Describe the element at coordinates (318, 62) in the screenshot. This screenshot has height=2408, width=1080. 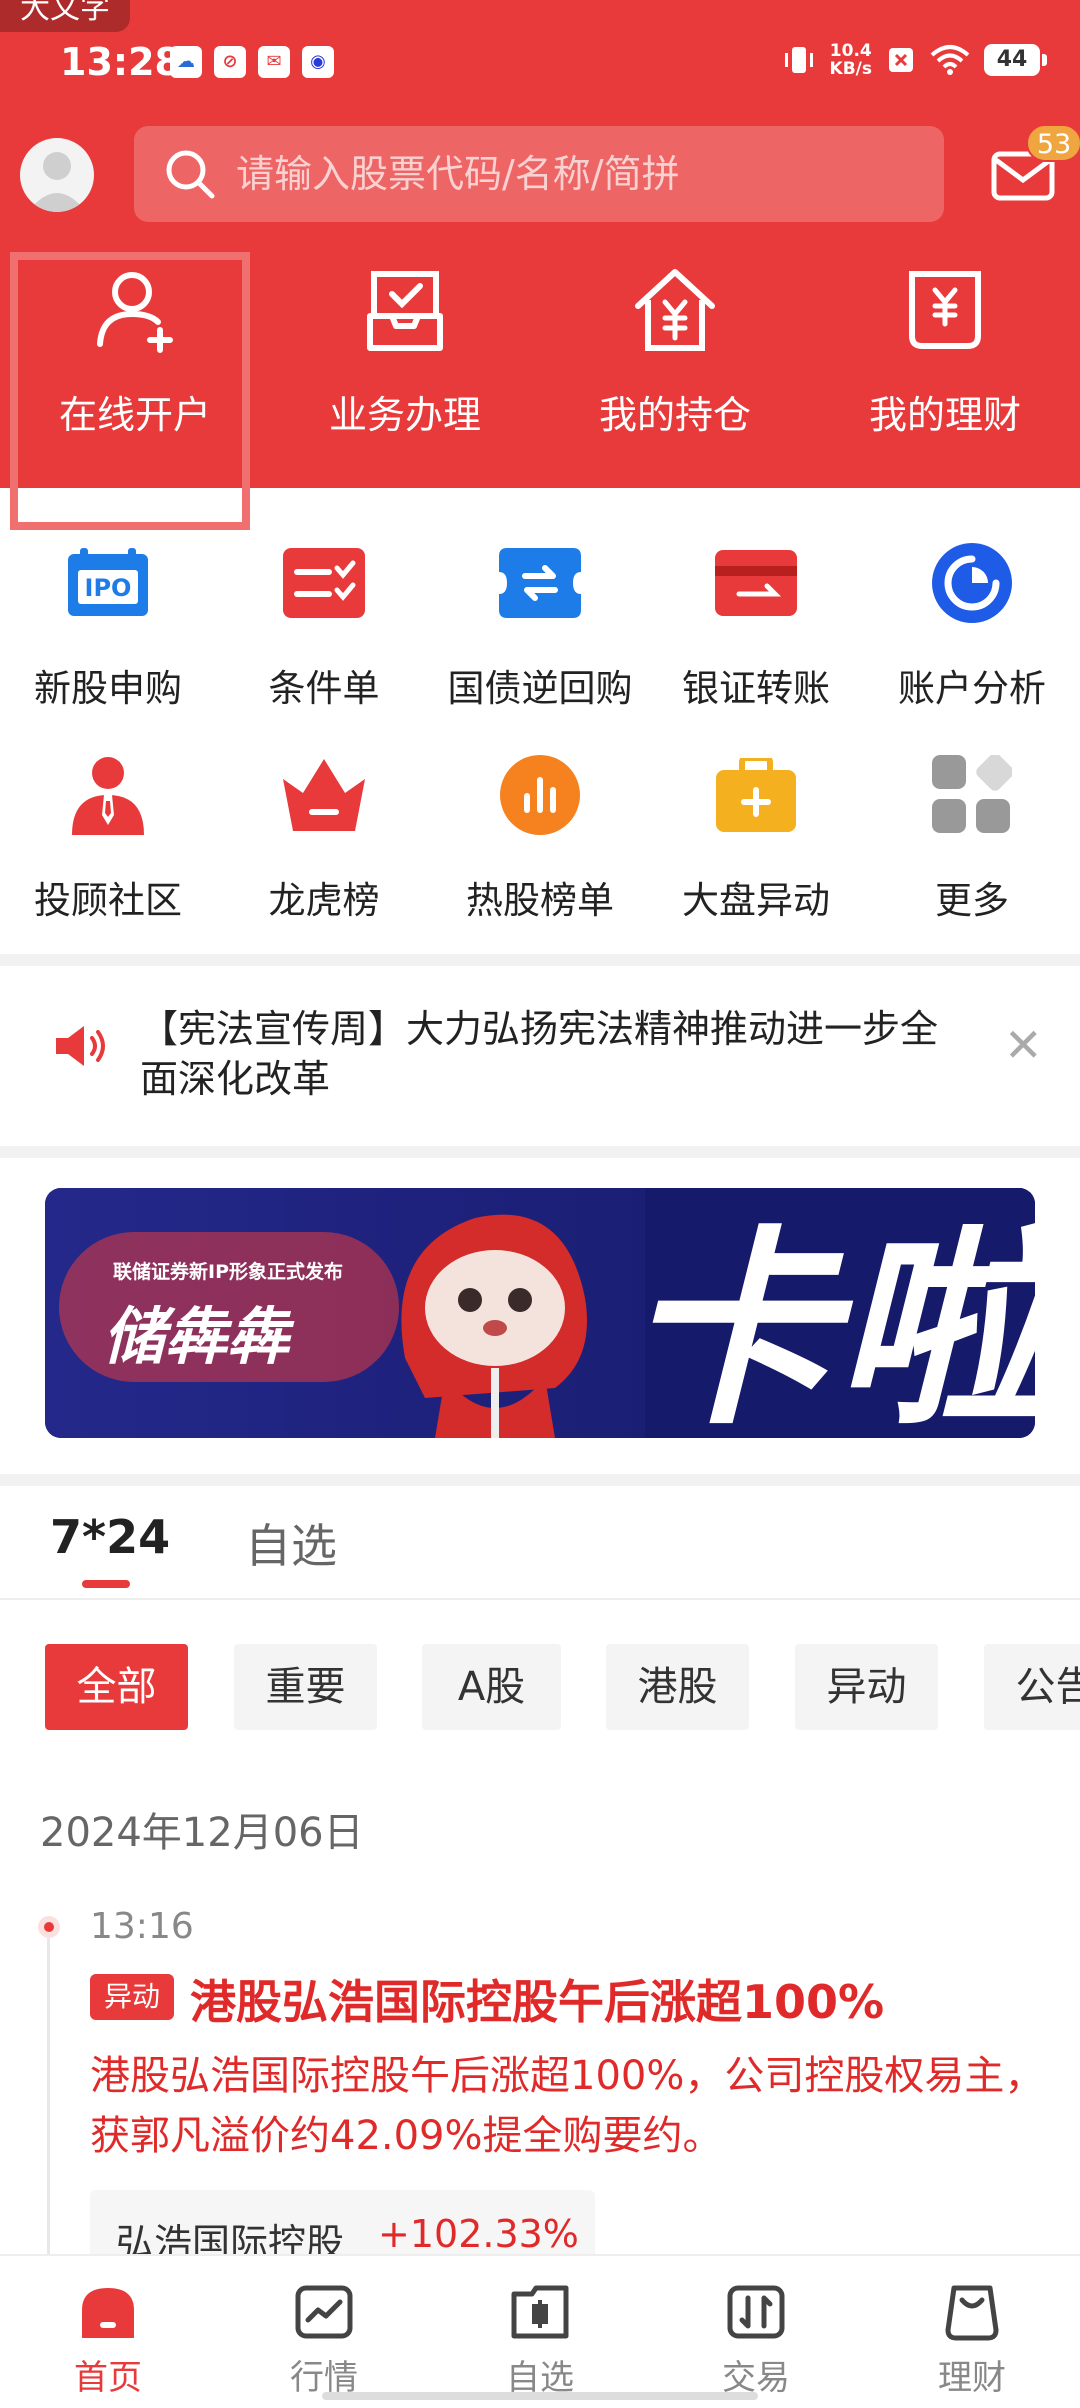
I see `app-notification-icon: ◉` at that location.